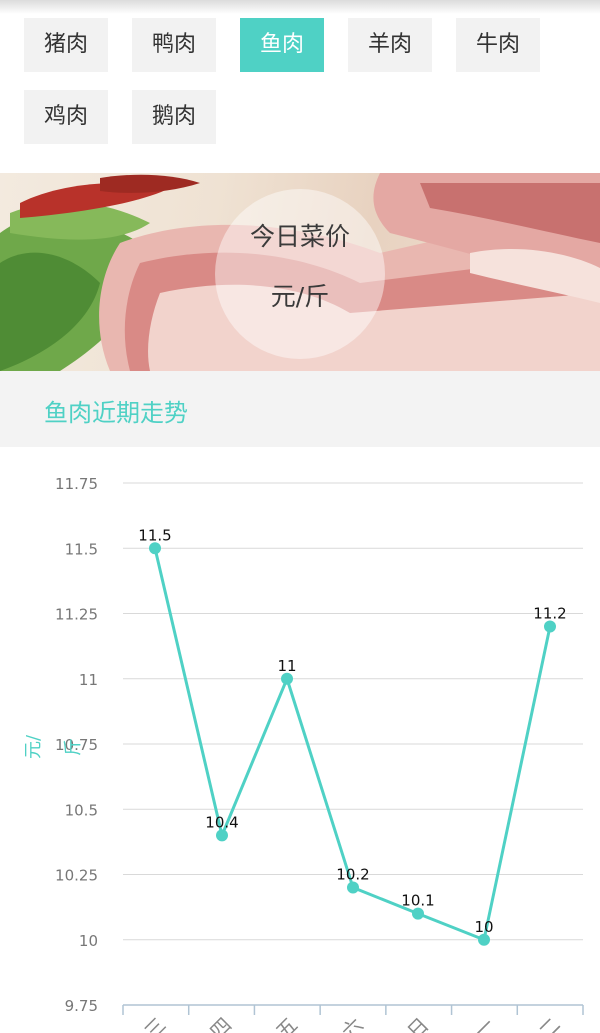 This screenshot has width=600, height=1033. I want to click on x-tick-label: 一, so click(483, 1023).